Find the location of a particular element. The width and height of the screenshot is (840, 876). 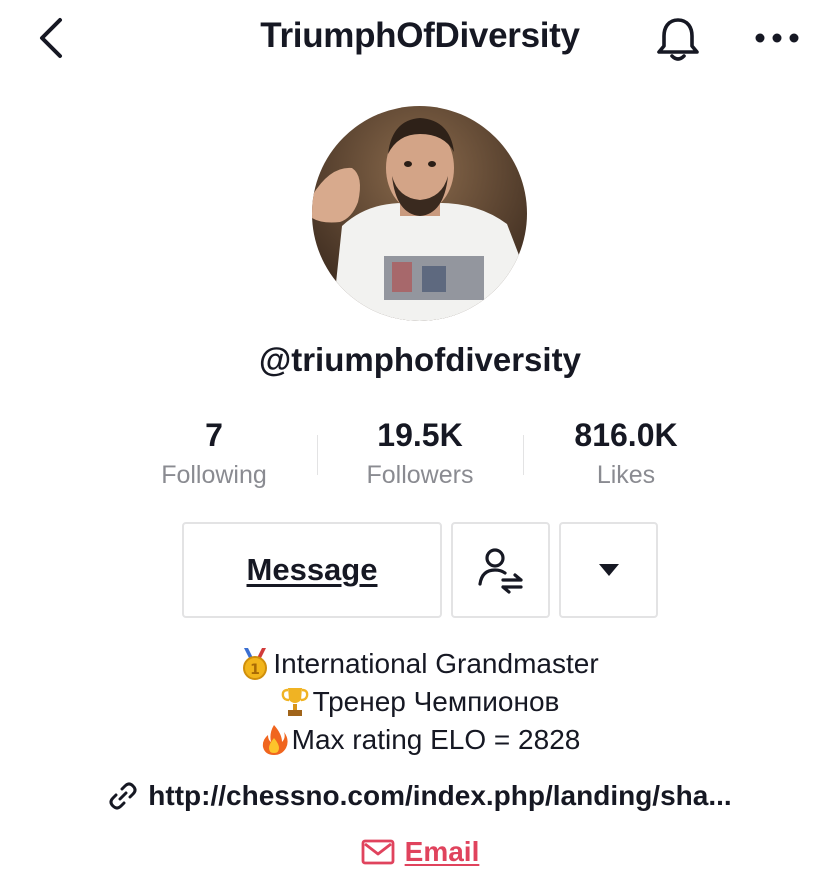

stat-value: 7 is located at coordinates (214, 435).